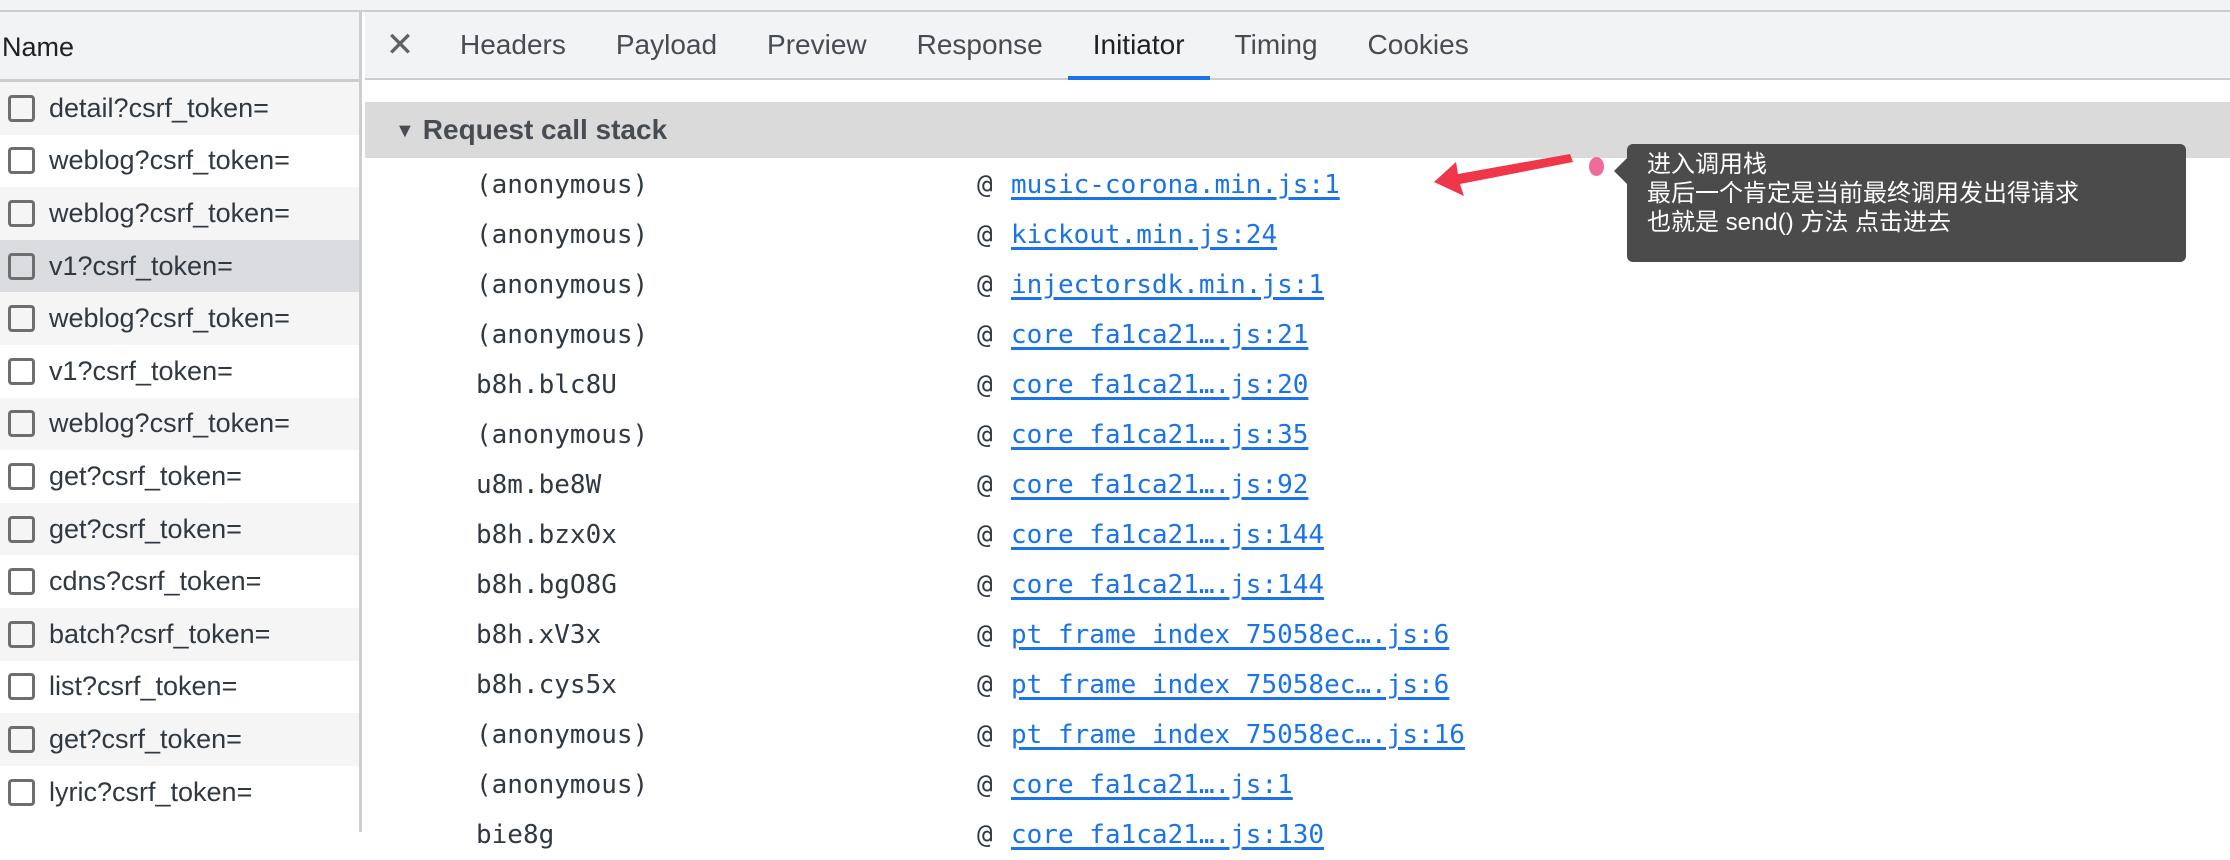 This screenshot has height=860, width=2230. Describe the element at coordinates (1175, 185) in the screenshot. I see `source-link: music-corona.min.js:1` at that location.